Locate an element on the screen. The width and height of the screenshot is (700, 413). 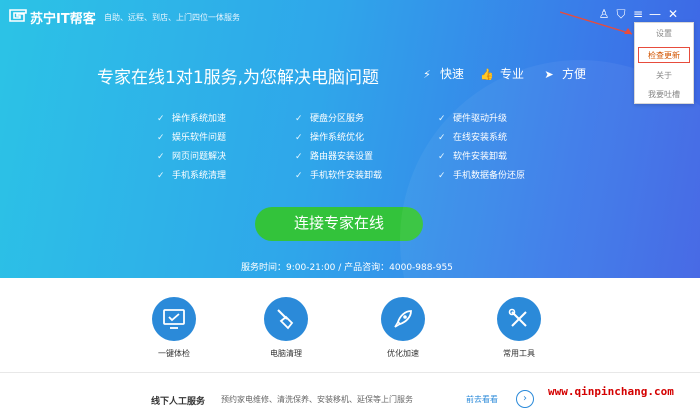
service-item: ✓ 手机数据备份还原 is located at coordinates (482, 176).